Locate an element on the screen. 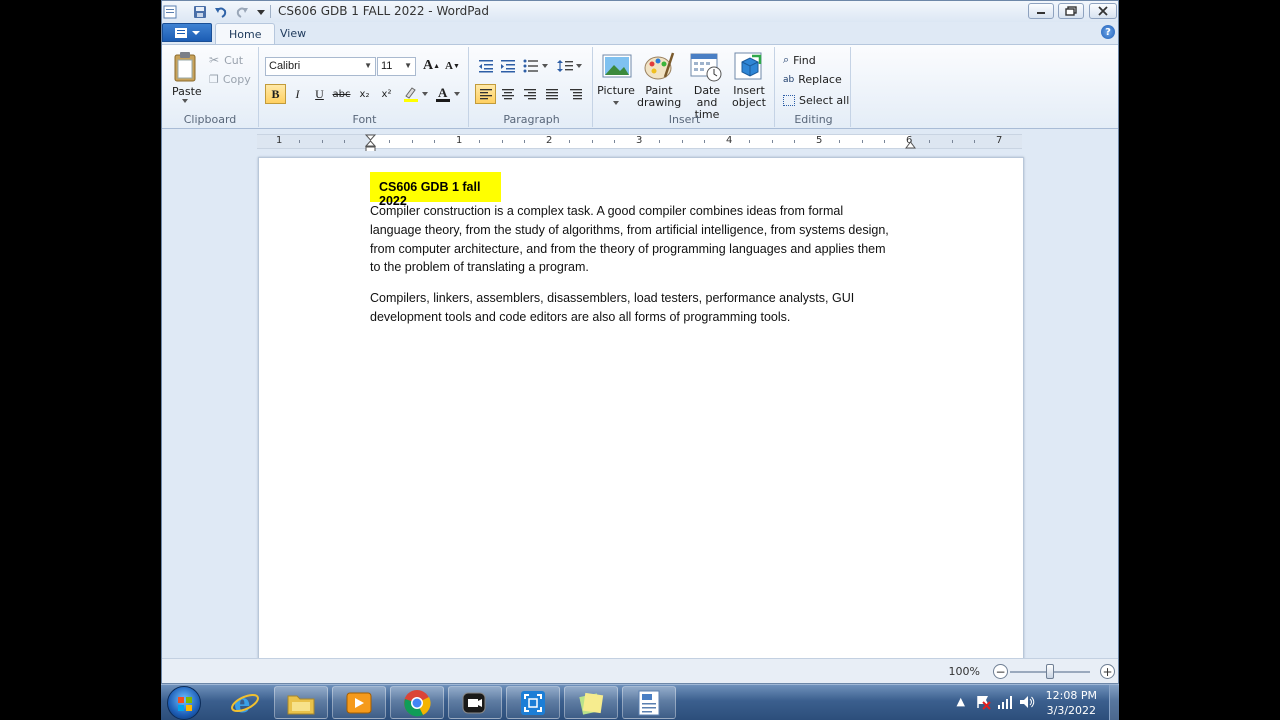 The width and height of the screenshot is (1280, 720). ruler-number: 3 is located at coordinates (639, 140).